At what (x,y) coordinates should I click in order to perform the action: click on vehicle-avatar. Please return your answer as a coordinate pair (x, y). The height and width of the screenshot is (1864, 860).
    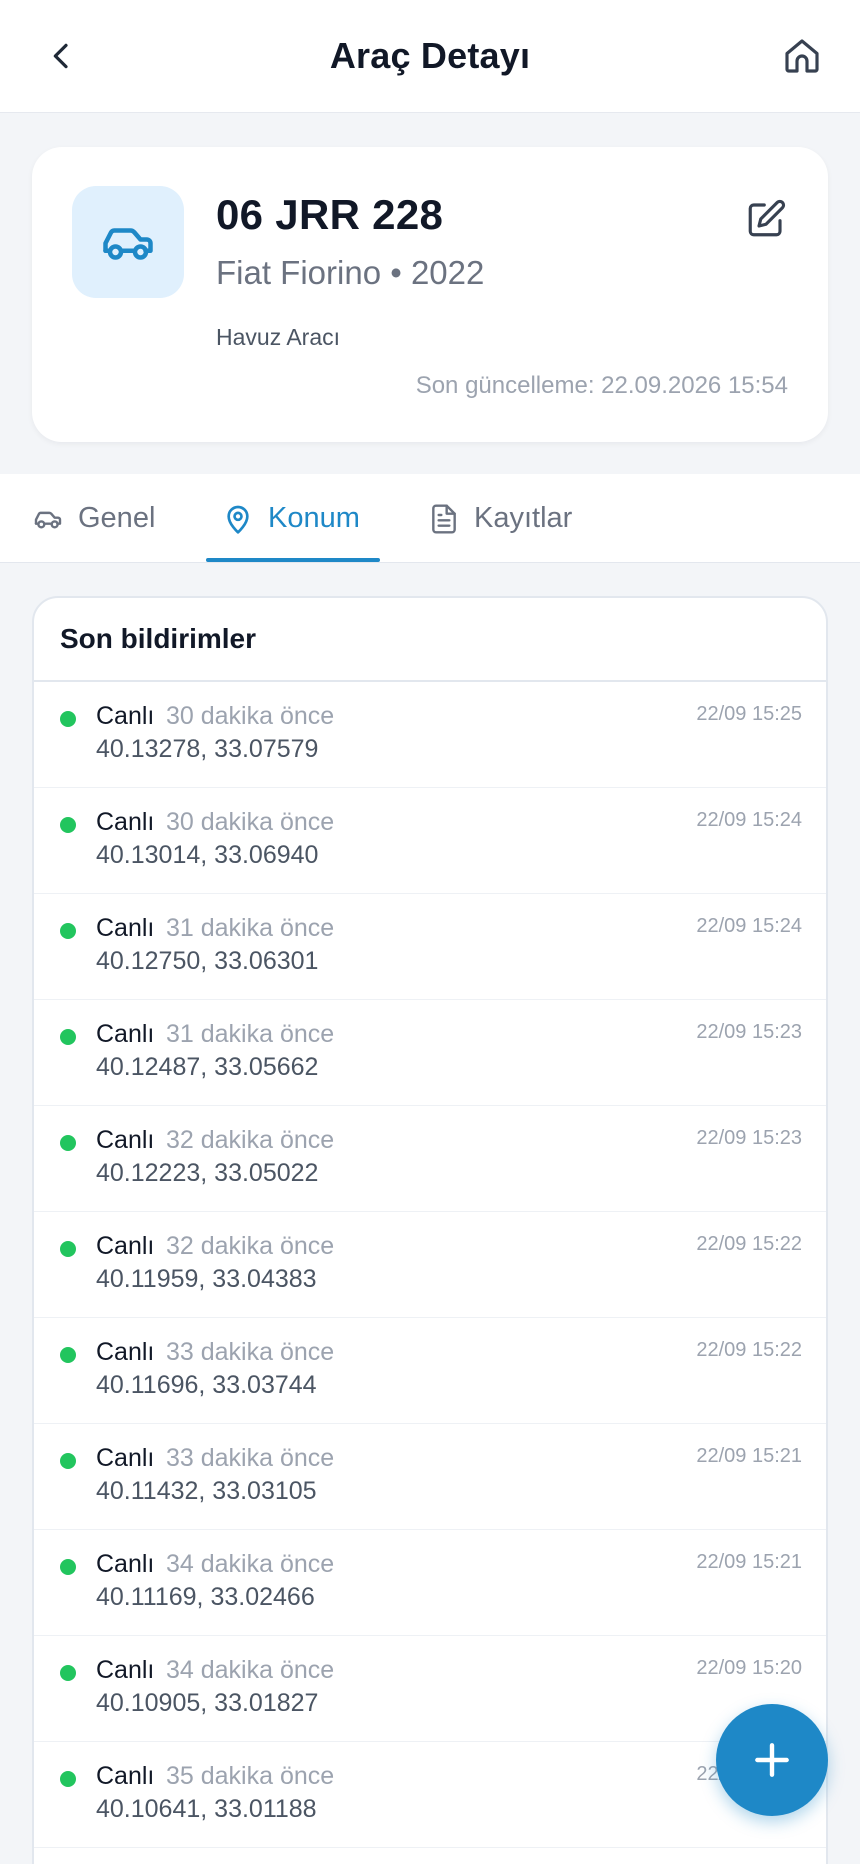
    Looking at the image, I should click on (128, 242).